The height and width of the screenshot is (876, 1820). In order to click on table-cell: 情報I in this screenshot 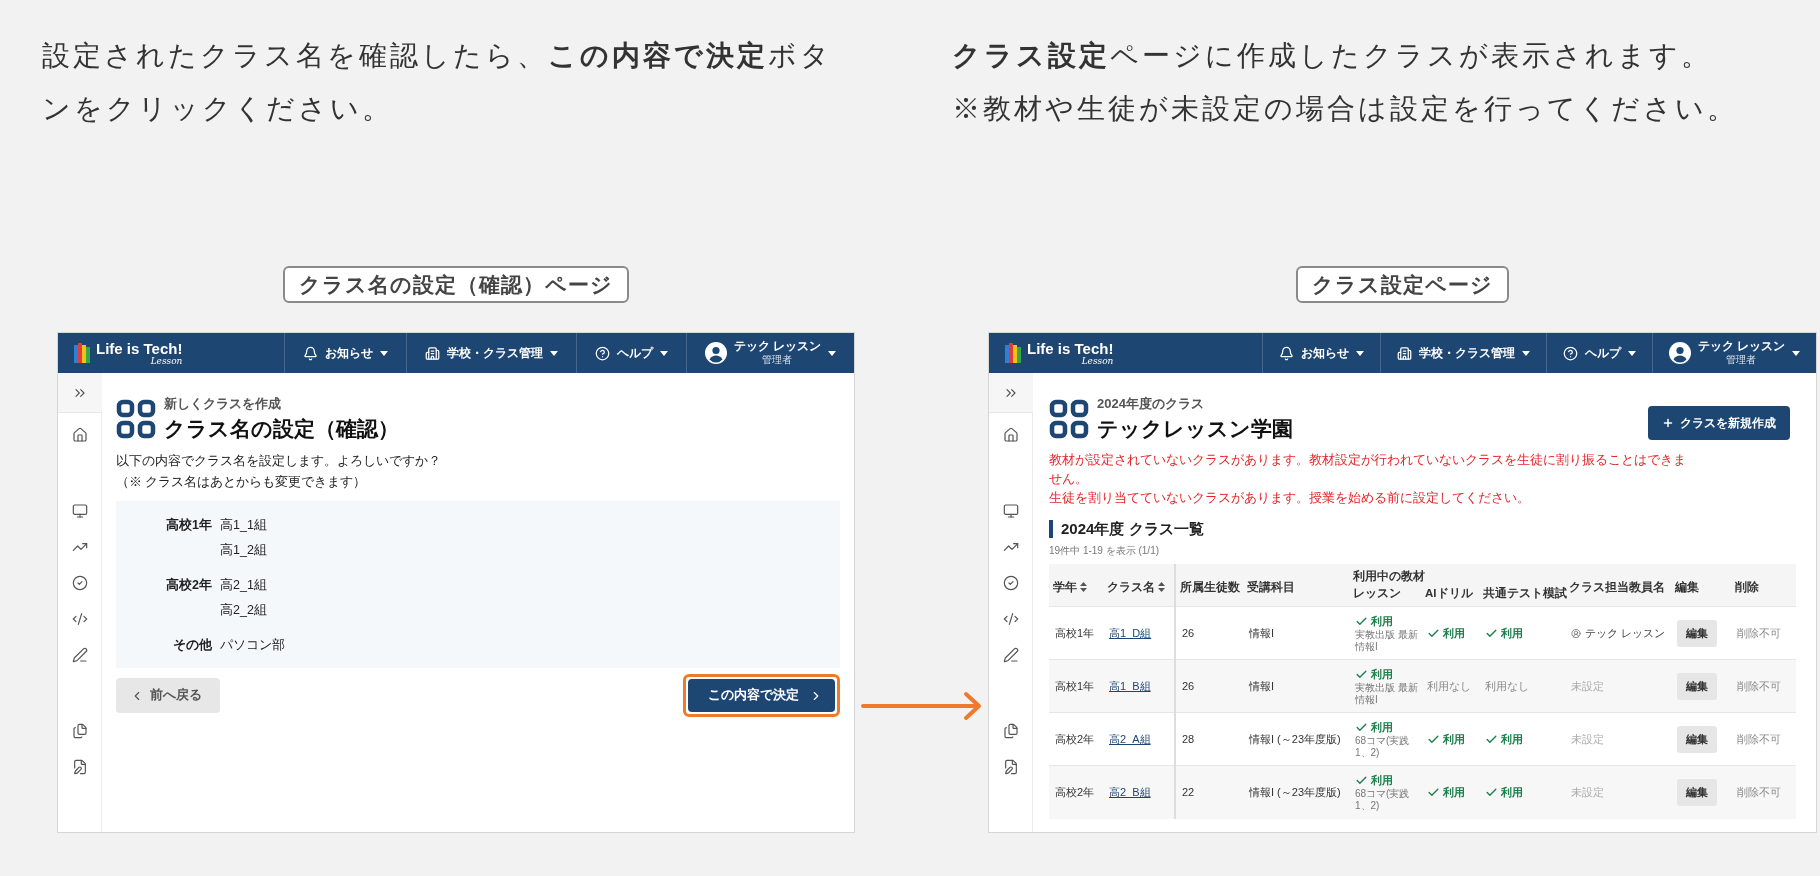, I will do `click(1262, 632)`.